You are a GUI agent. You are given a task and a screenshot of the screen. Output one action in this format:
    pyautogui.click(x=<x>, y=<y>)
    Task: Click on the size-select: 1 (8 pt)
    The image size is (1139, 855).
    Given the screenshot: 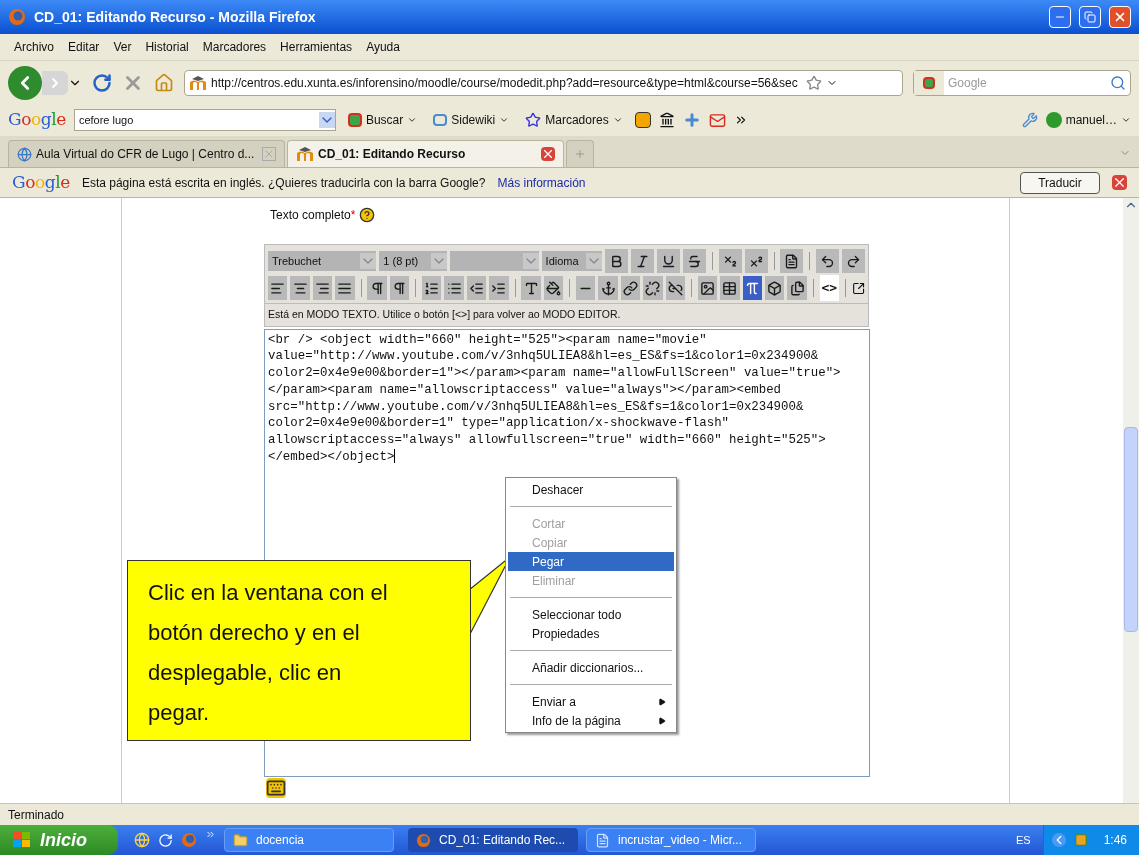 What is the action you would take?
    pyautogui.click(x=413, y=261)
    